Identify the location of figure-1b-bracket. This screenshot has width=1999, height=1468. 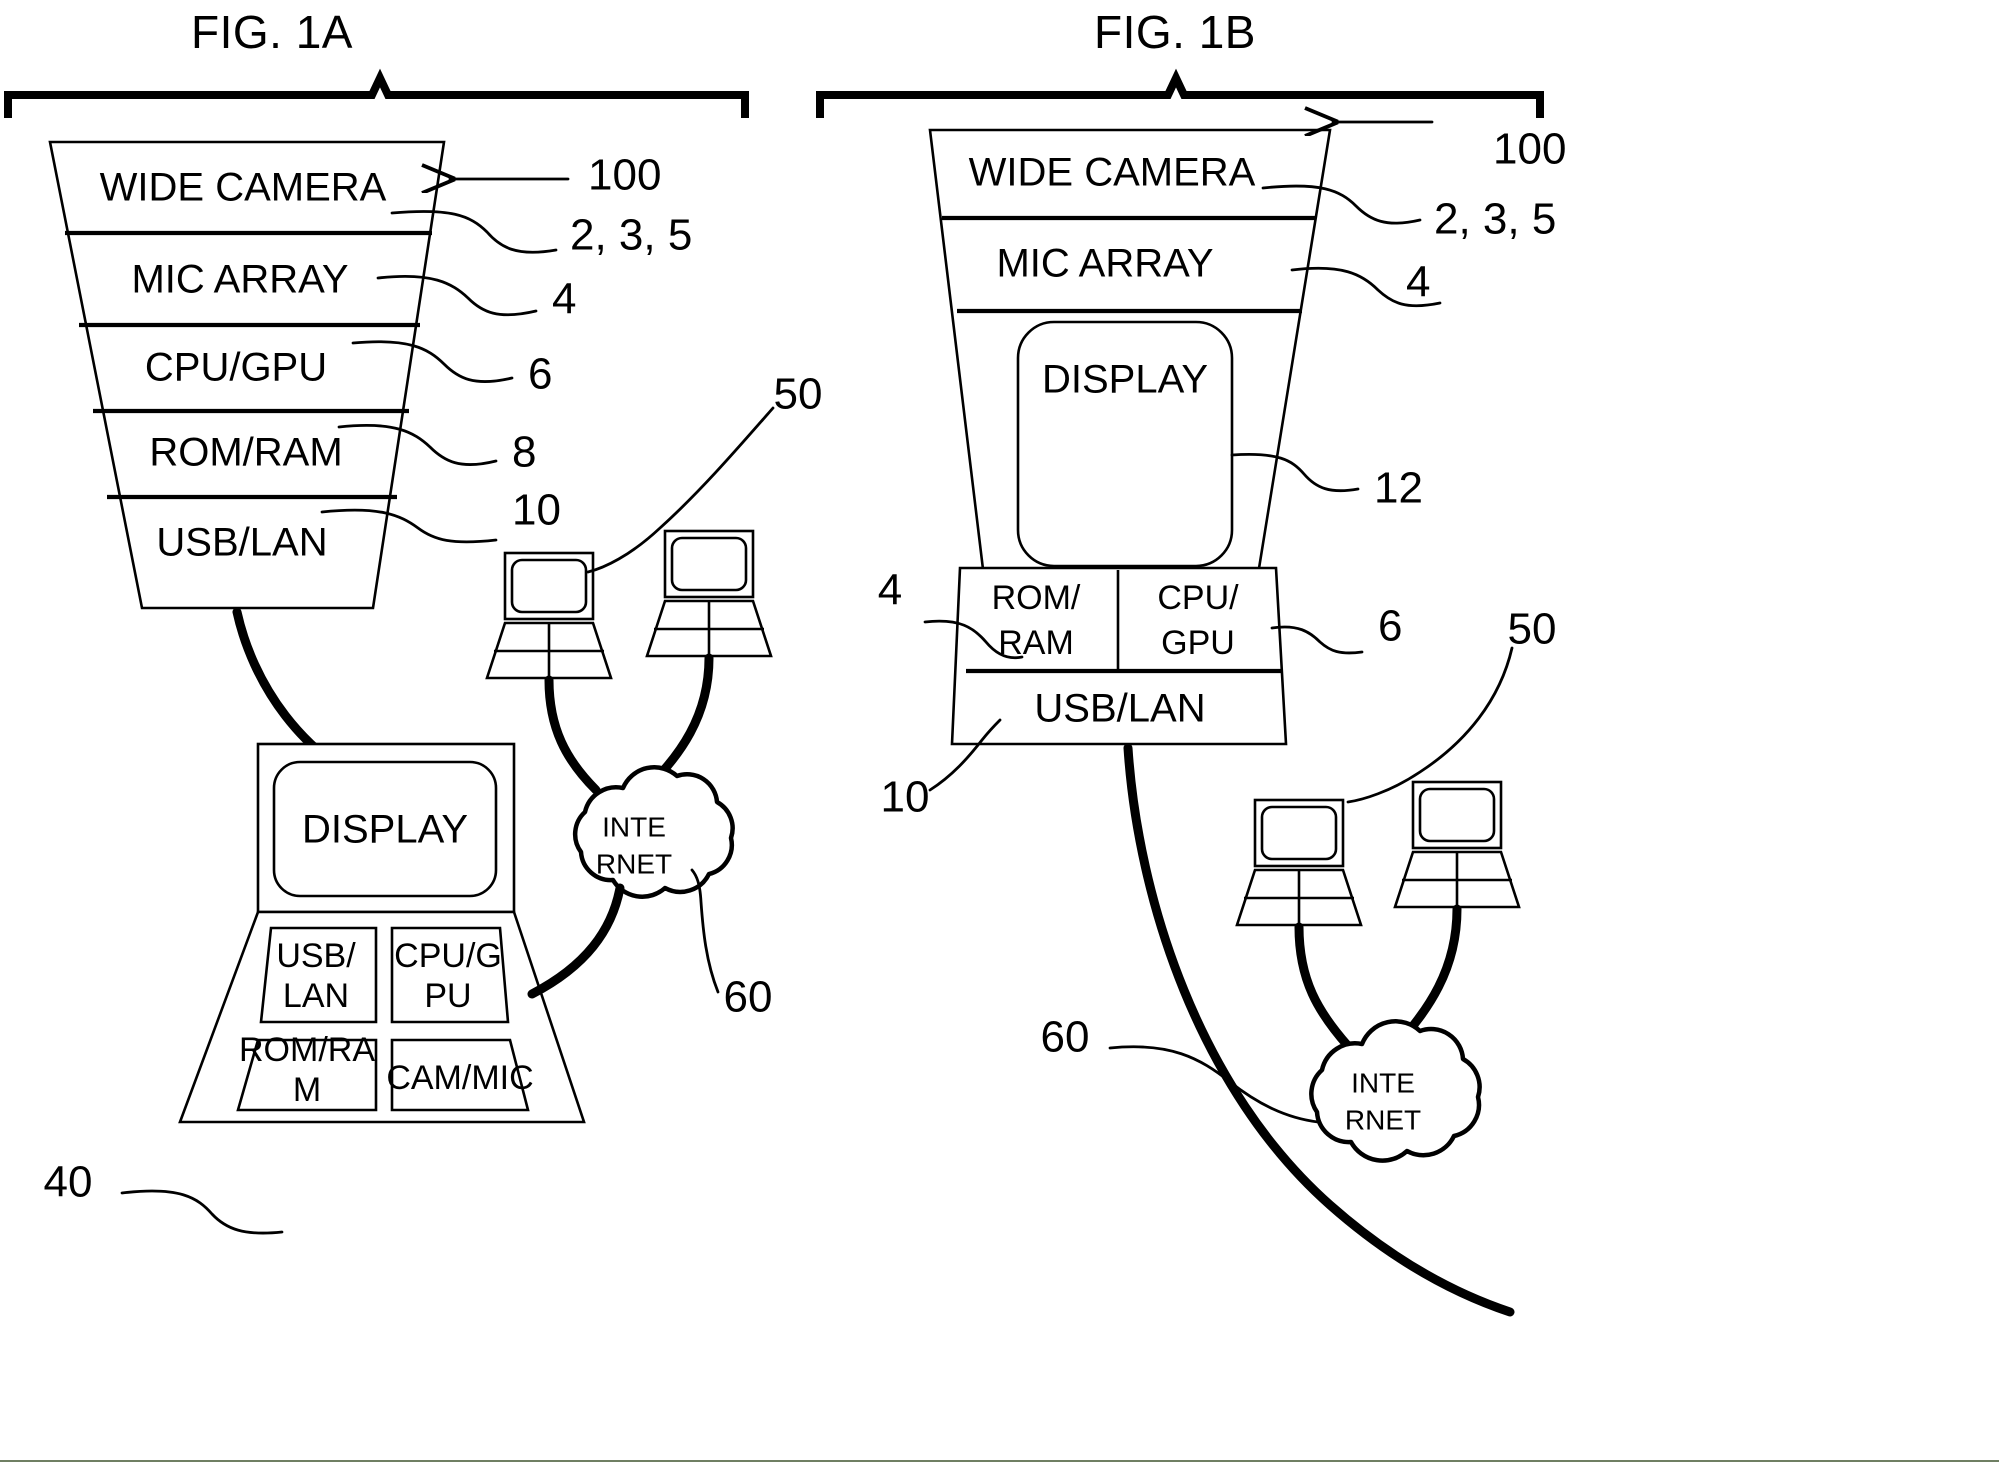
(1180, 93).